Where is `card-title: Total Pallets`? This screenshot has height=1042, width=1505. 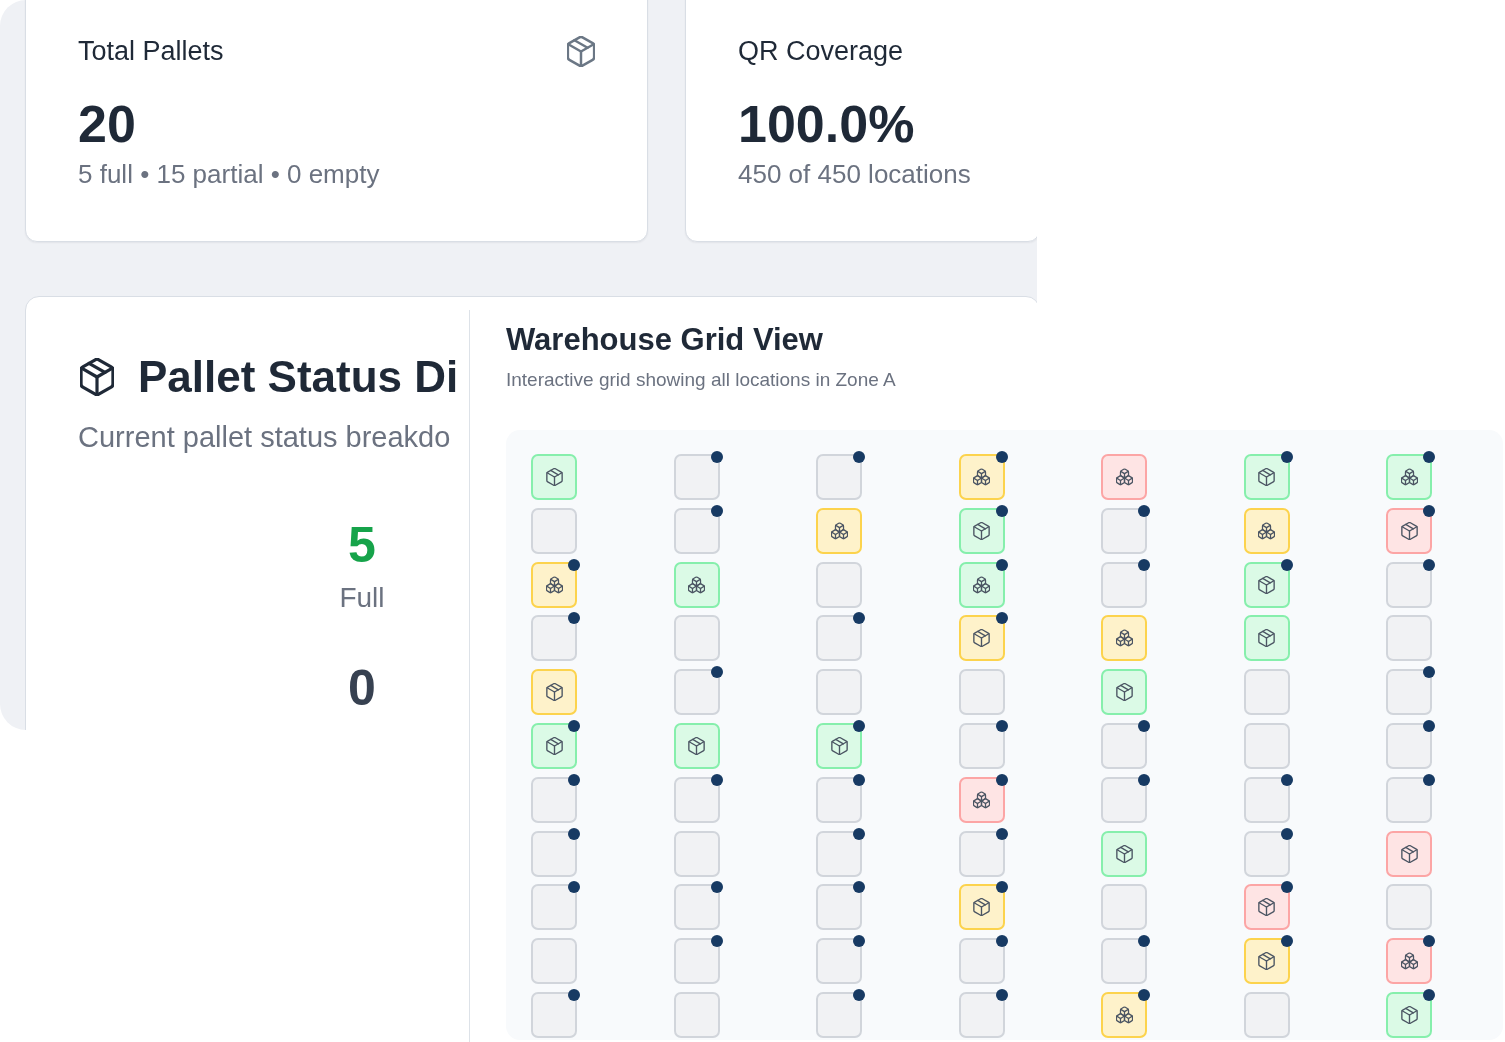 card-title: Total Pallets is located at coordinates (151, 51).